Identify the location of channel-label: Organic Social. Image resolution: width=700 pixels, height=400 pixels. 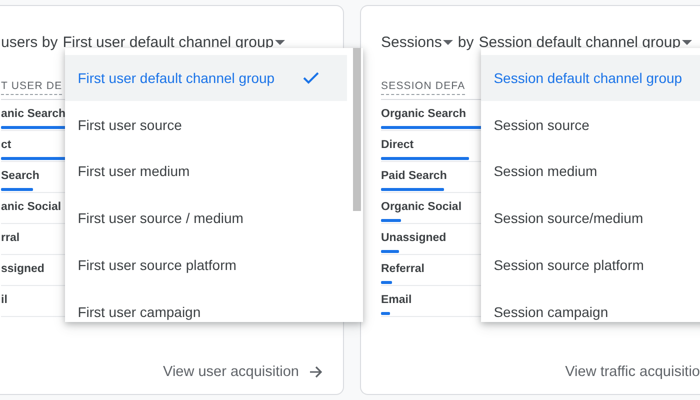
(421, 207).